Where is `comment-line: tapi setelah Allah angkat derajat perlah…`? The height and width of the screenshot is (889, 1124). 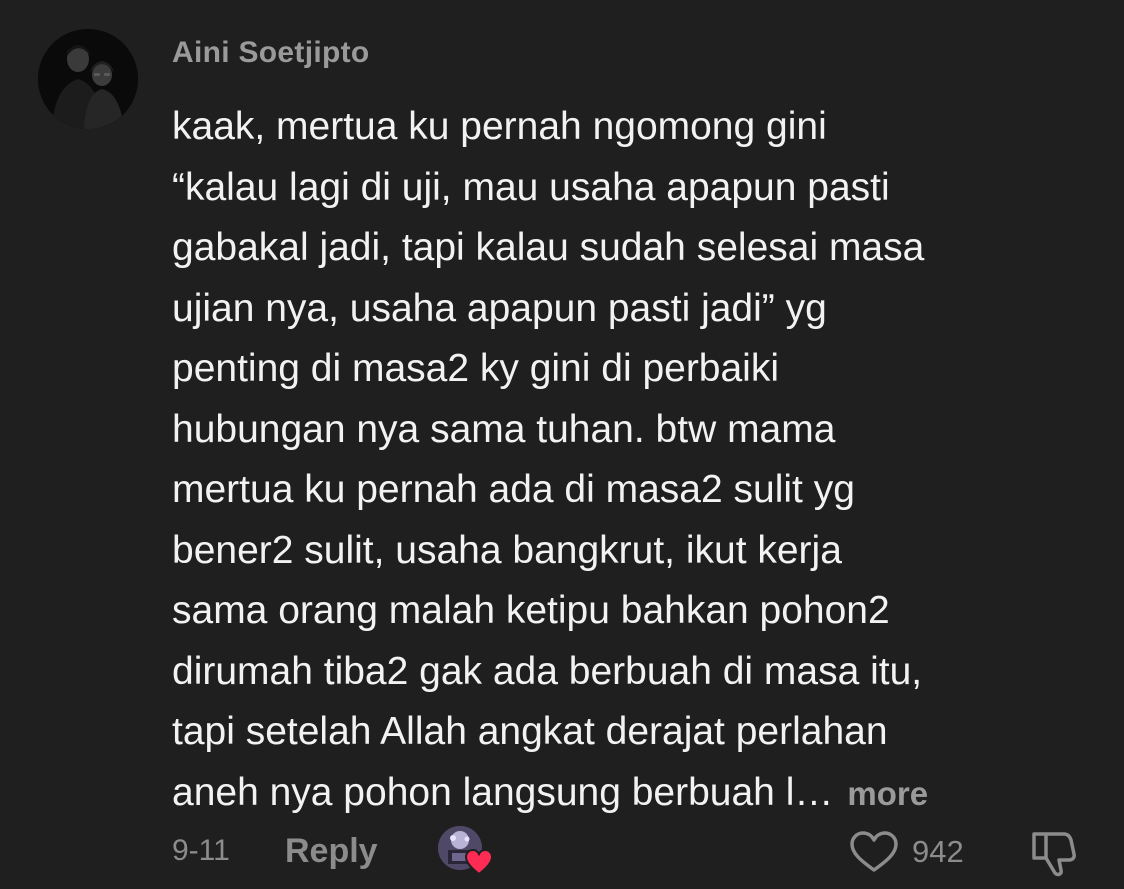
comment-line: tapi setelah Allah angkat derajat perlah… is located at coordinates (530, 731).